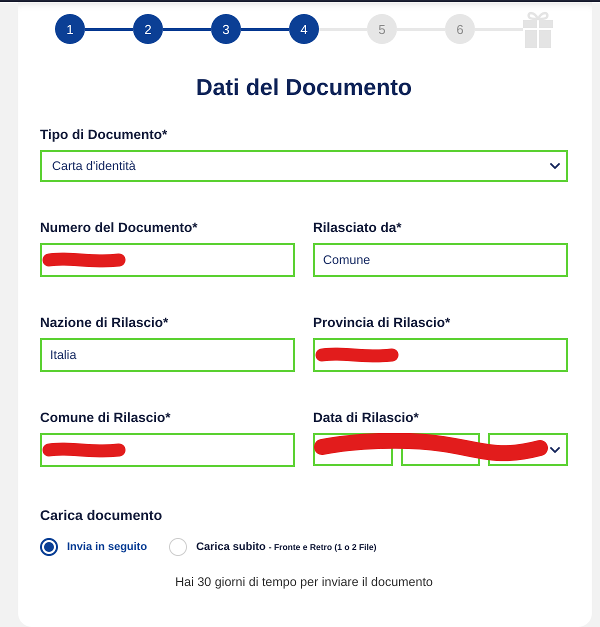 The height and width of the screenshot is (627, 600). What do you see at coordinates (119, 228) in the screenshot?
I see `field-label: Numero del Documento*` at bounding box center [119, 228].